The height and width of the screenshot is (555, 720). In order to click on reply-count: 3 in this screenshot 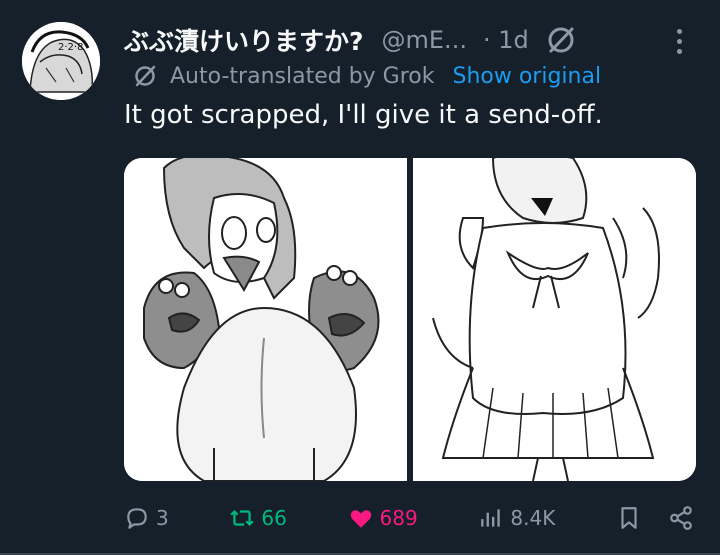, I will do `click(162, 518)`.